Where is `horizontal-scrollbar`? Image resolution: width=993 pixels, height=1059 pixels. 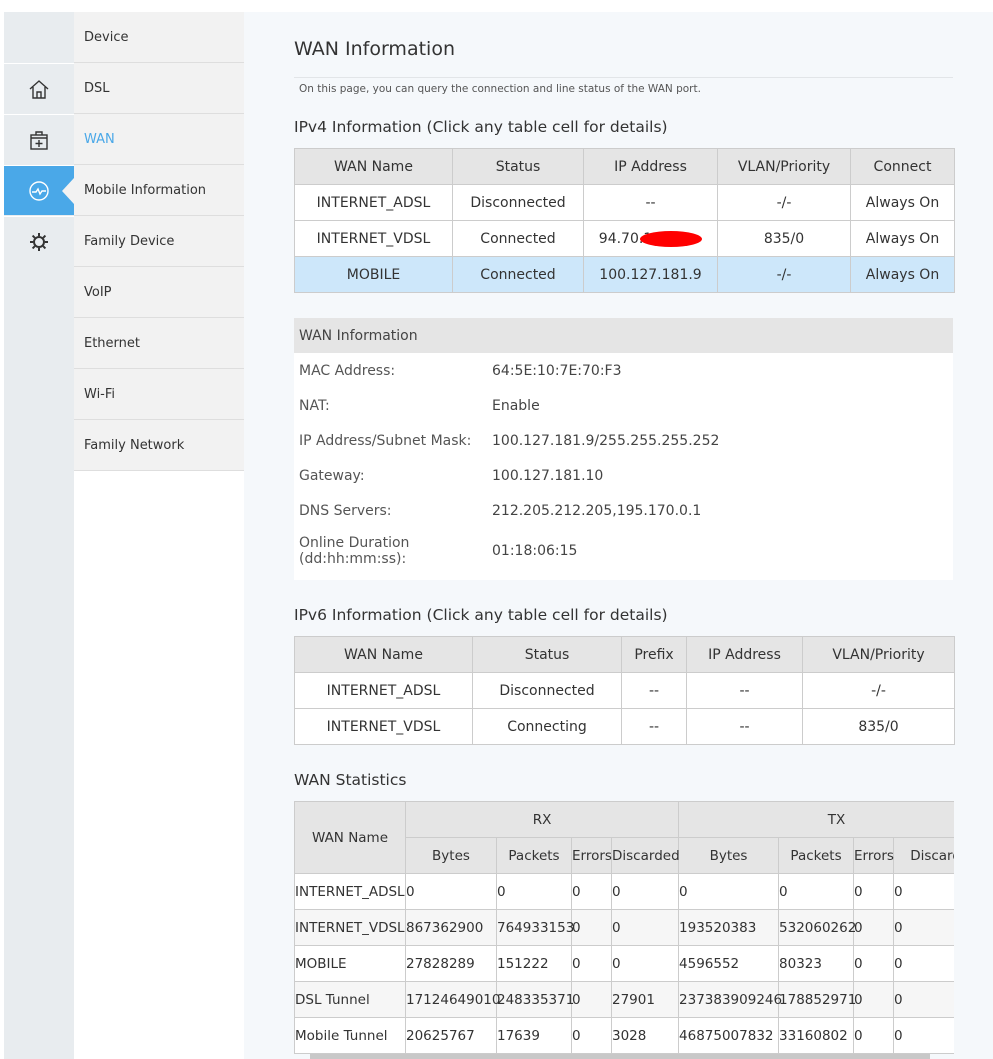
horizontal-scrollbar is located at coordinates (620, 1056).